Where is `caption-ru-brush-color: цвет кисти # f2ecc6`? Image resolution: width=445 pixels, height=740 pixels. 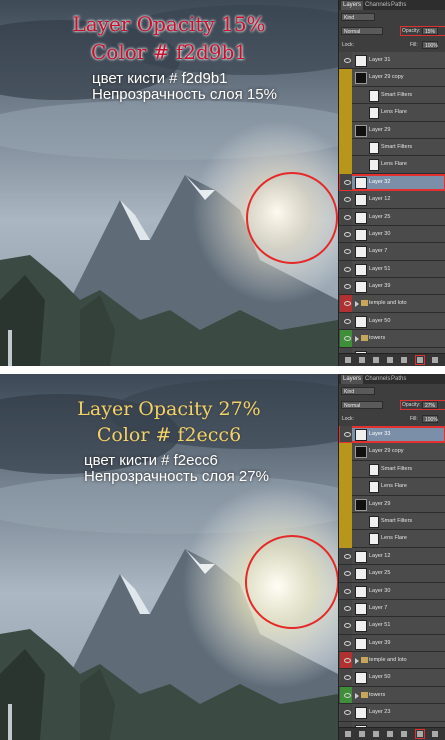
caption-ru-brush-color: цвет кисти # f2ecc6 is located at coordinates (151, 460).